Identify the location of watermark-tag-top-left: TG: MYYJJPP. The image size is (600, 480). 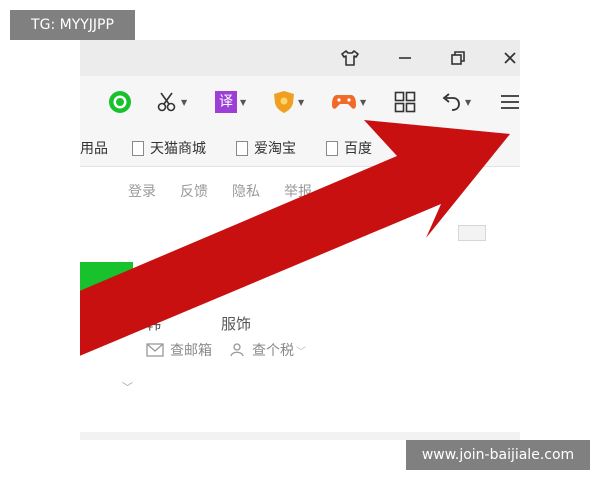
(72, 25).